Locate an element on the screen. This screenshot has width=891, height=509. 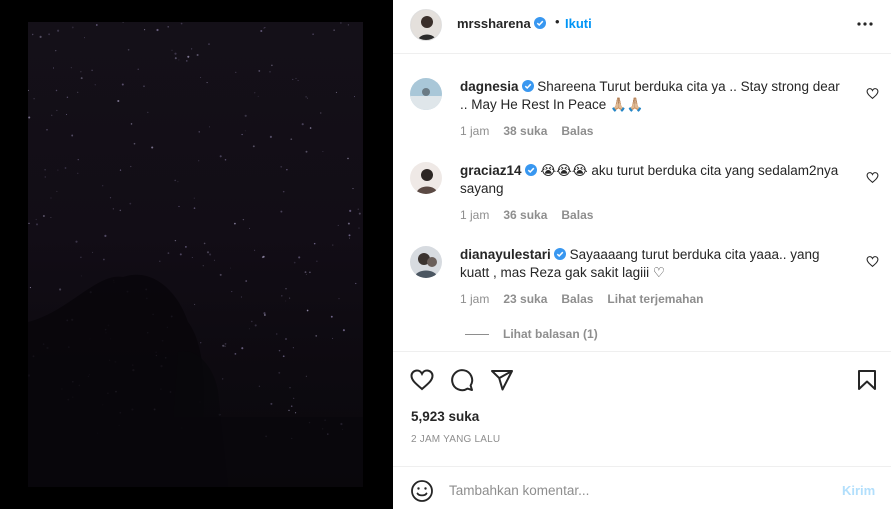
comment-username: dagnesia is located at coordinates (489, 86).